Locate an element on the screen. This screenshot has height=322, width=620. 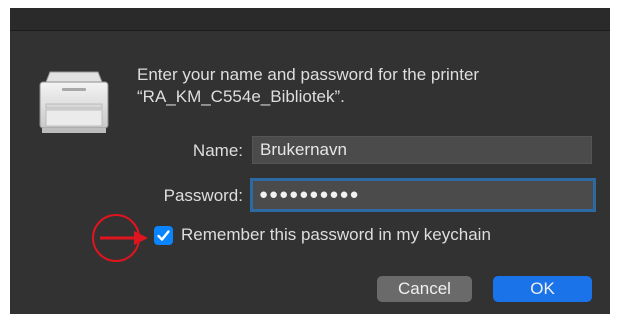
message-line-2: “RA_KM_C554e_Bibliotek”. is located at coordinates (241, 96).